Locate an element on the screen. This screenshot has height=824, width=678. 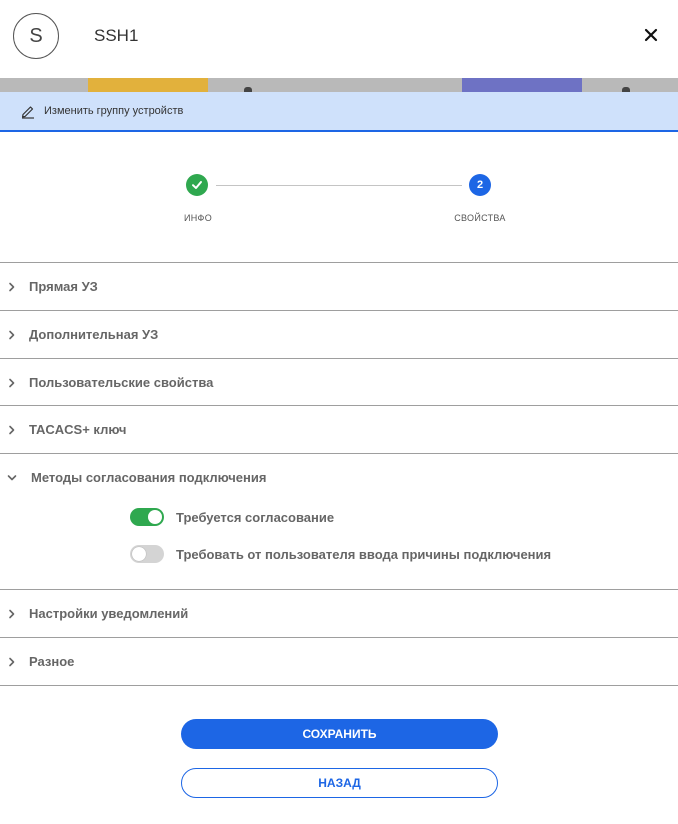
dialog-header: S SSH1 is located at coordinates (339, 39).